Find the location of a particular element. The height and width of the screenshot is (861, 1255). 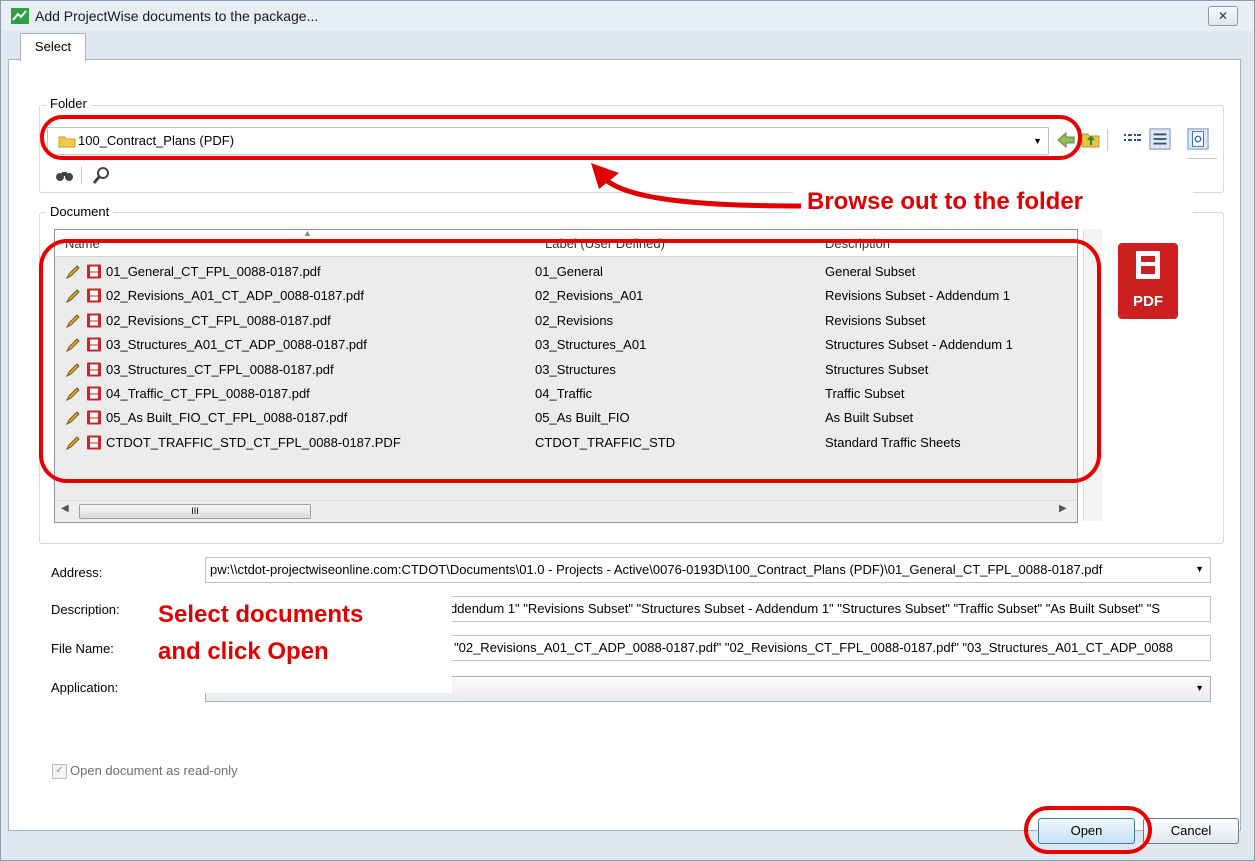

highlight-folder-oval is located at coordinates (561, 137).